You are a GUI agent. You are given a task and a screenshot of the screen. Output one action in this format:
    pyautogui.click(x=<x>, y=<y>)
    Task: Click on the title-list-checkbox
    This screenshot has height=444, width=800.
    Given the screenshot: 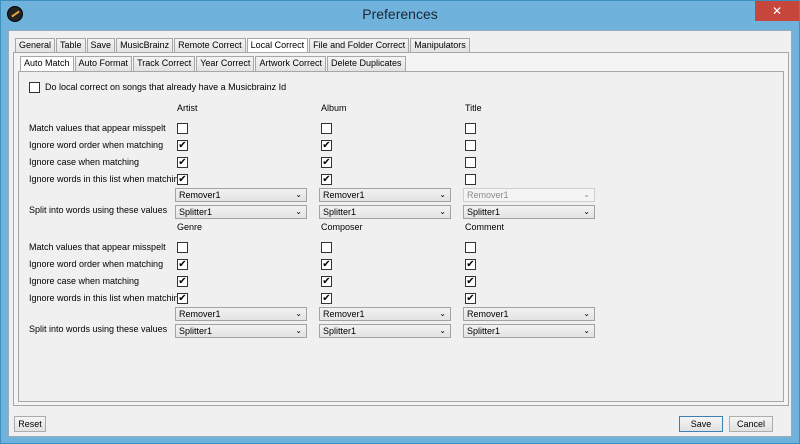 What is the action you would take?
    pyautogui.click(x=470, y=179)
    